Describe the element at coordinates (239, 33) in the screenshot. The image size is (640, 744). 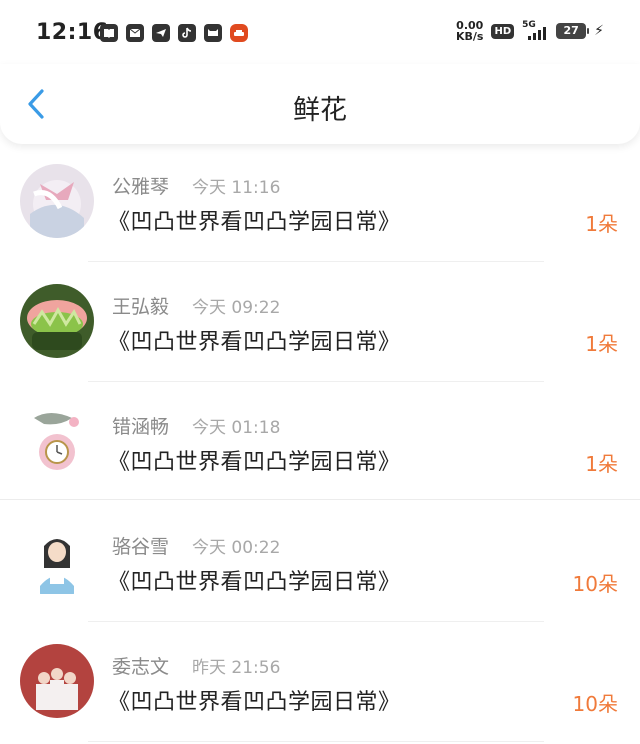
I see `car-icon` at that location.